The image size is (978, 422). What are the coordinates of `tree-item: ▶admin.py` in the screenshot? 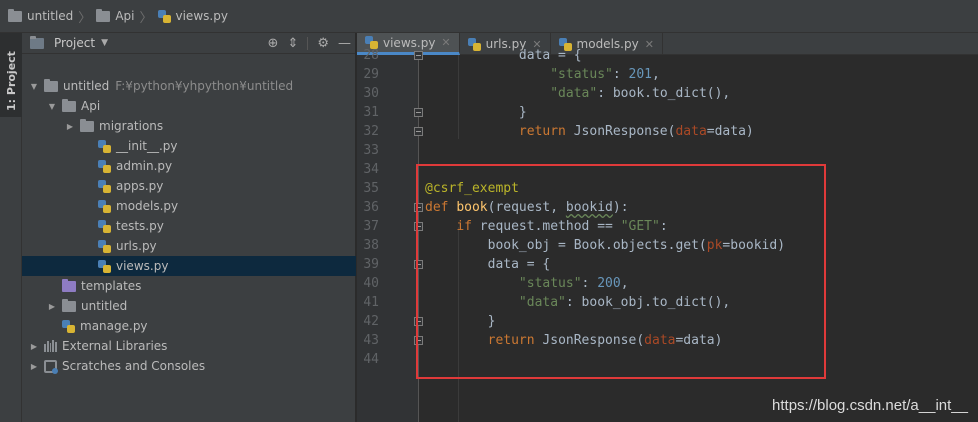 It's located at (189, 166).